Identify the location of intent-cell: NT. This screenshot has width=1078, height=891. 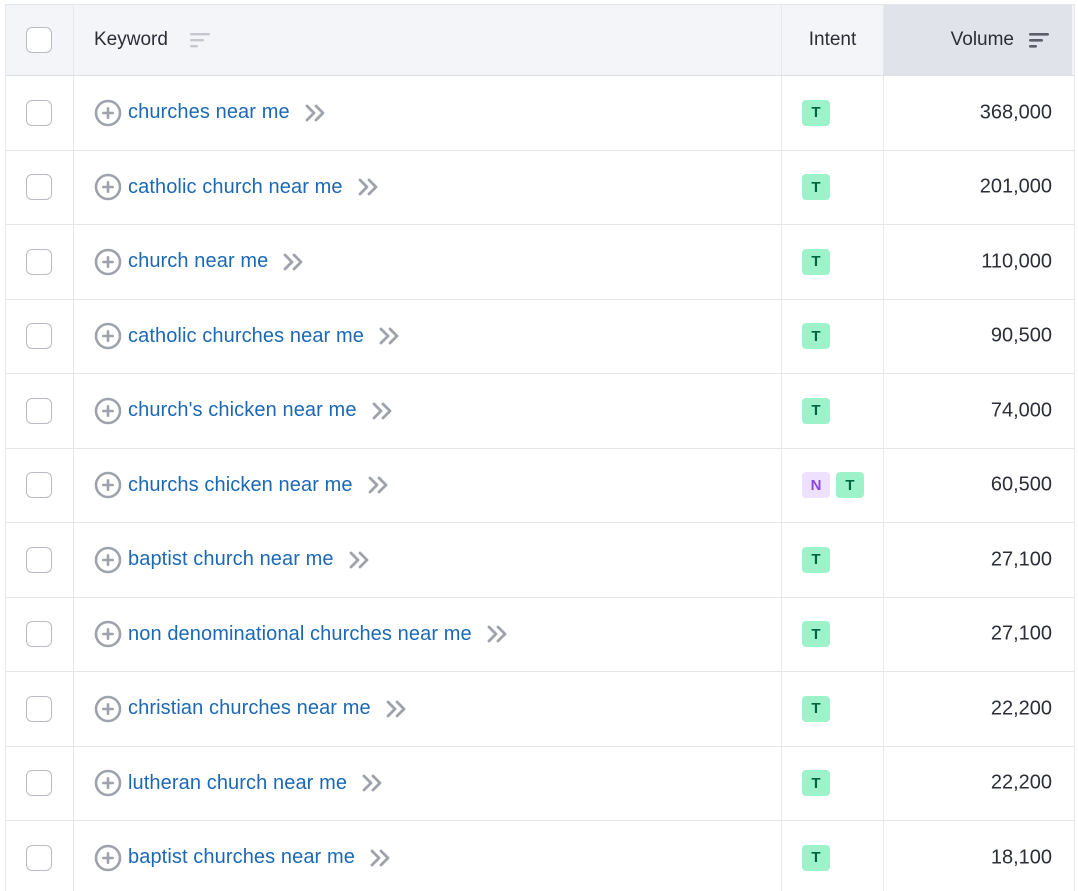
(833, 485).